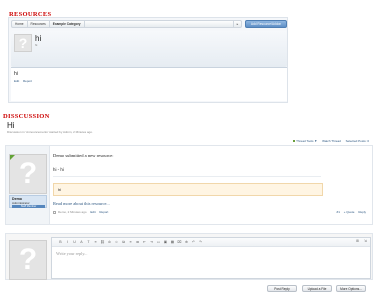 The width and height of the screenshot is (381, 300). Describe the element at coordinates (365, 241) in the screenshot. I see `resize-icon: ⇲` at that location.